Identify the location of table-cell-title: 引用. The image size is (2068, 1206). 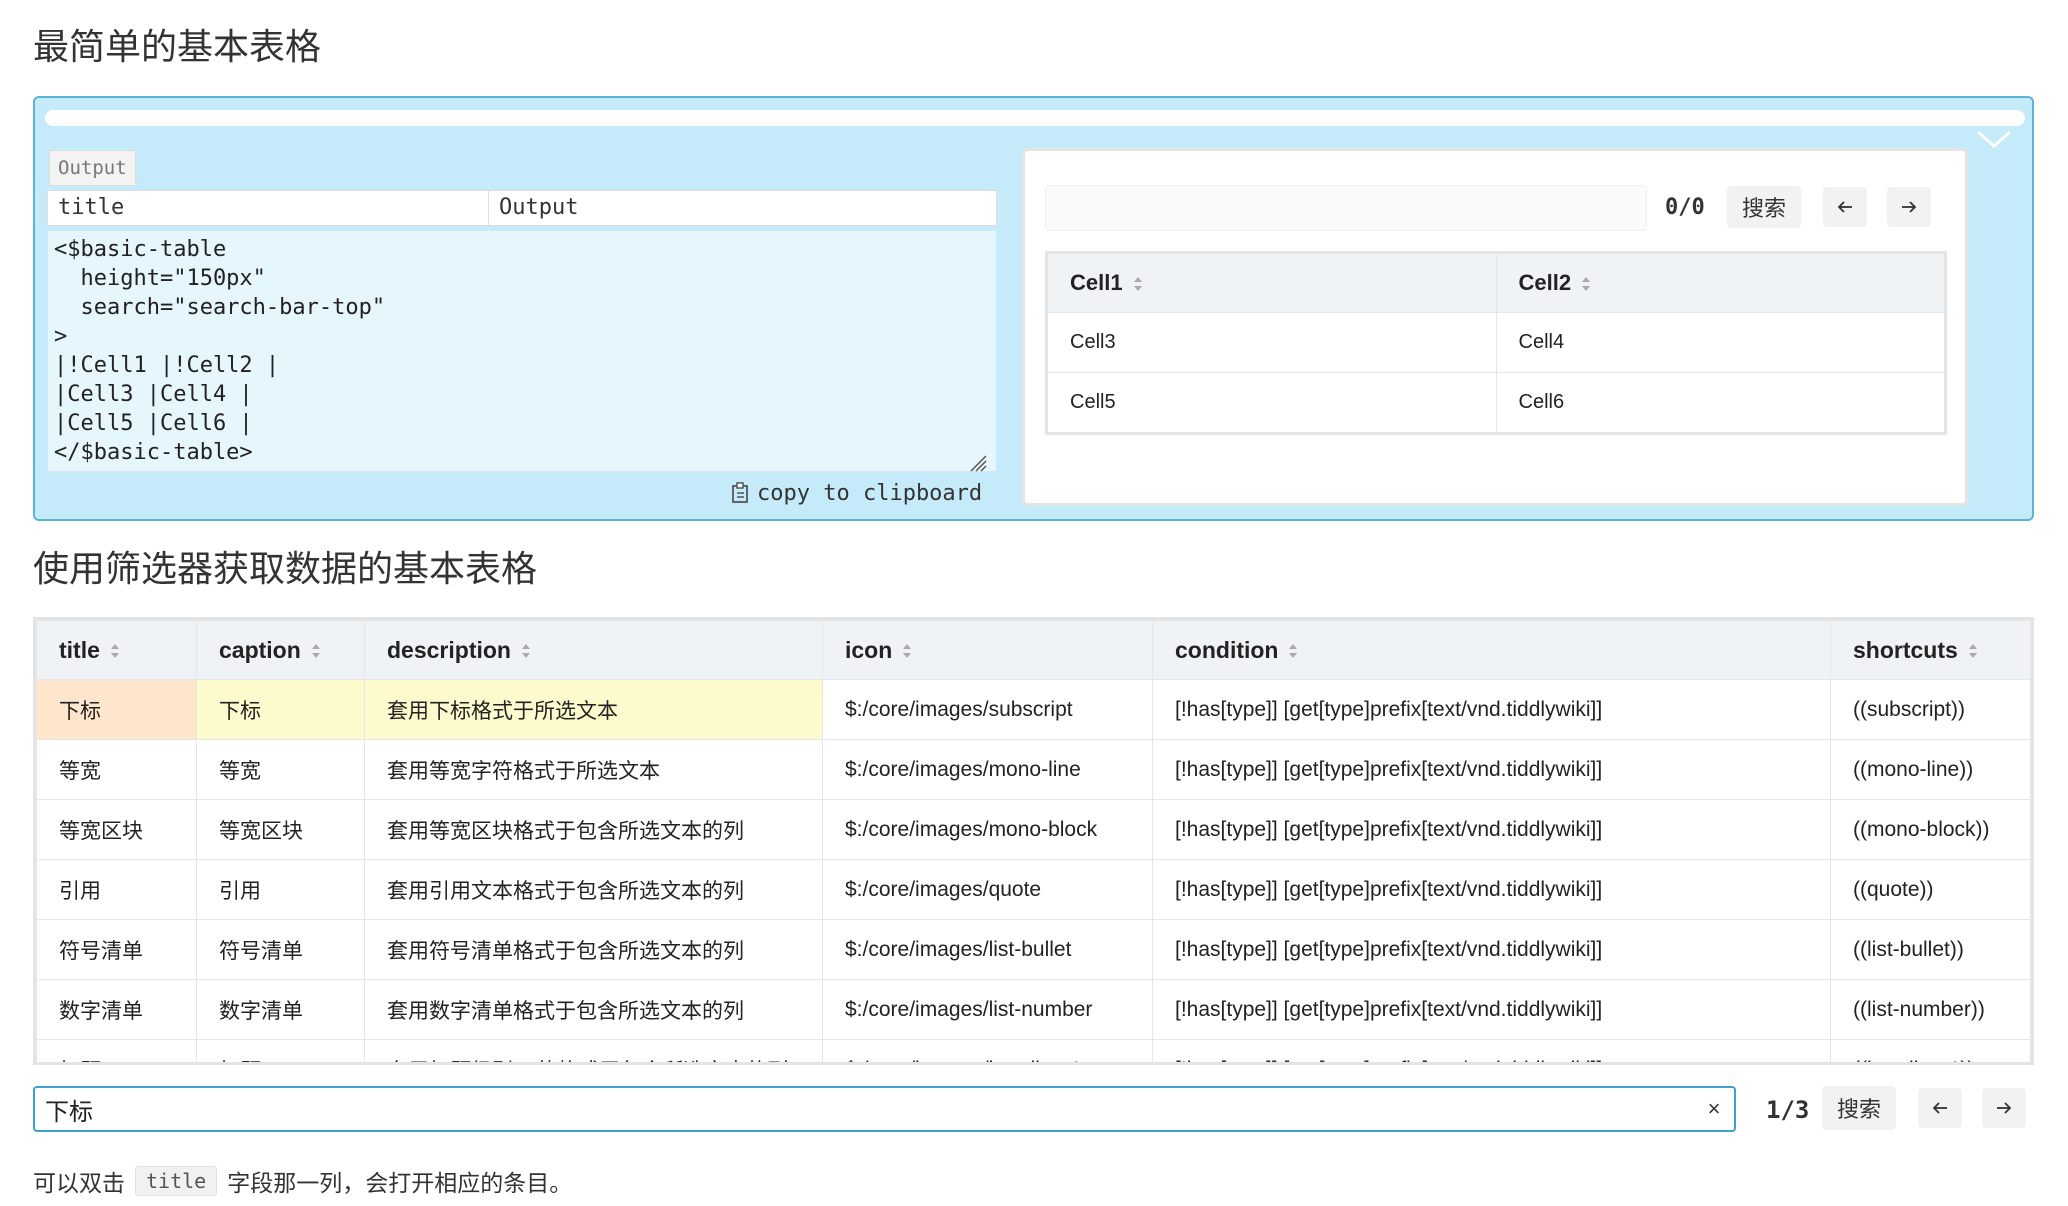
(116, 889).